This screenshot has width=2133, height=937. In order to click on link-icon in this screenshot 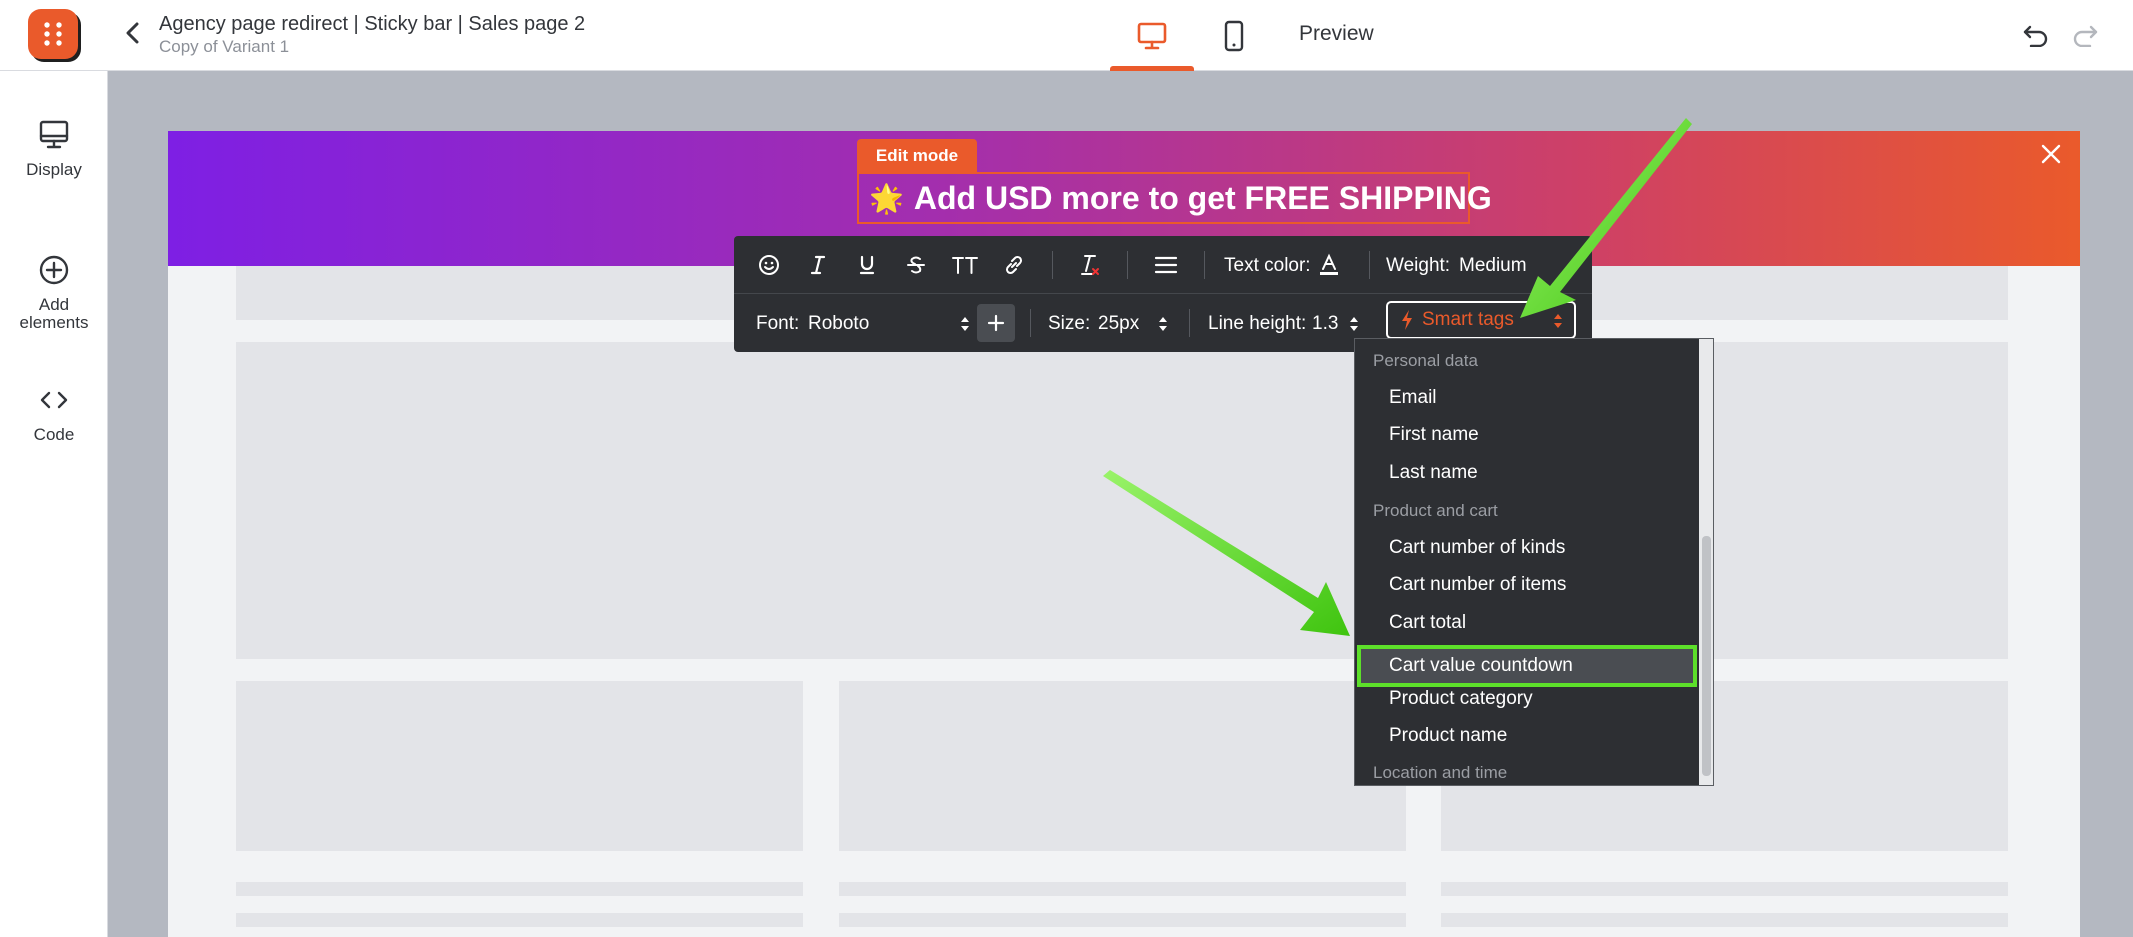, I will do `click(1014, 265)`.